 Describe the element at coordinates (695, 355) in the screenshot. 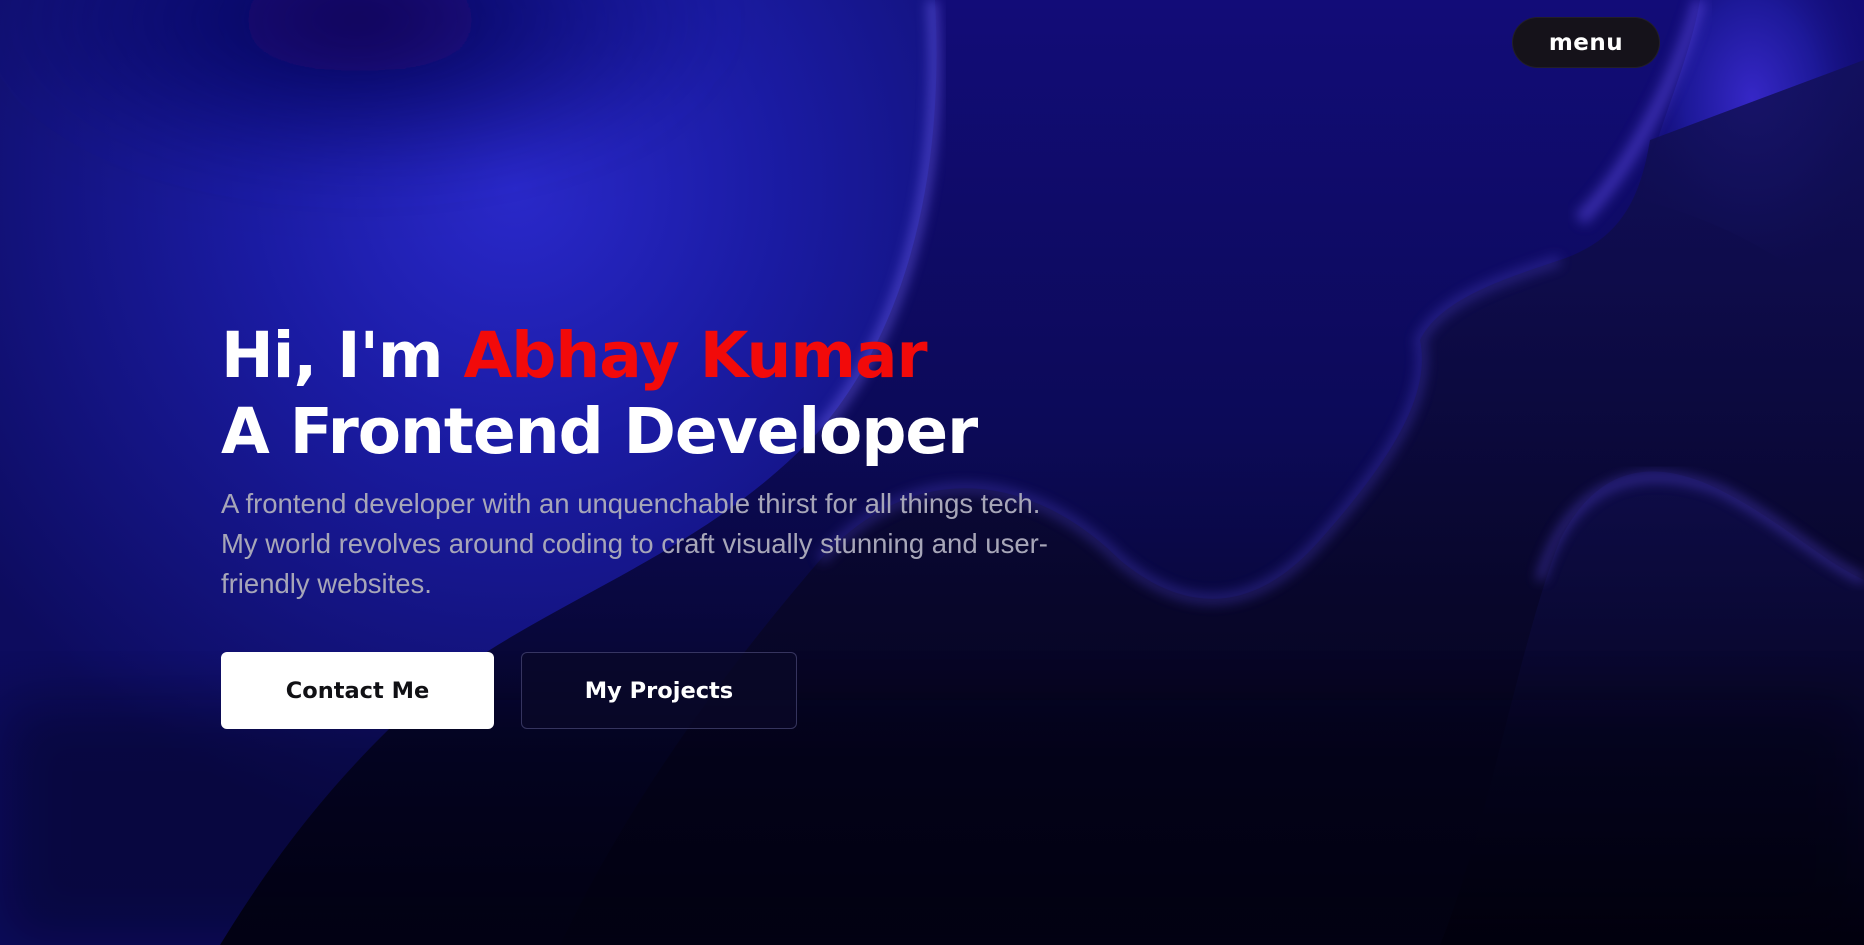

I see `developer-name: Abhay Kumar` at that location.